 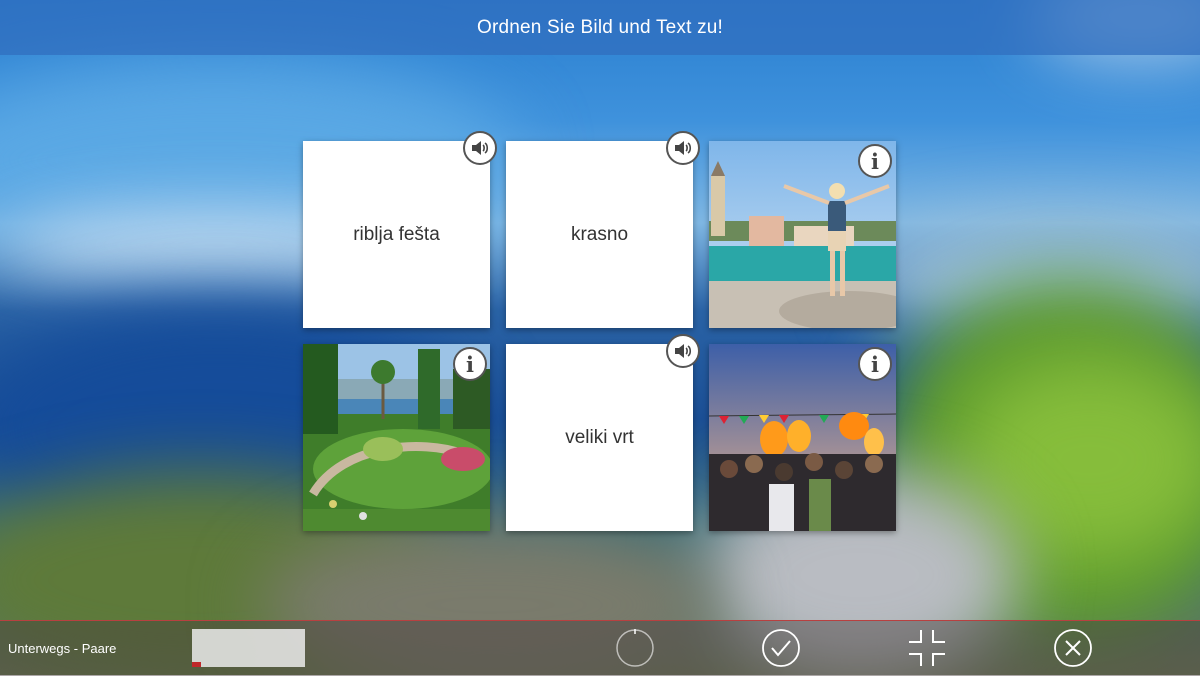 I want to click on card-veliki-vrt: veliki vrt, so click(x=599, y=437).